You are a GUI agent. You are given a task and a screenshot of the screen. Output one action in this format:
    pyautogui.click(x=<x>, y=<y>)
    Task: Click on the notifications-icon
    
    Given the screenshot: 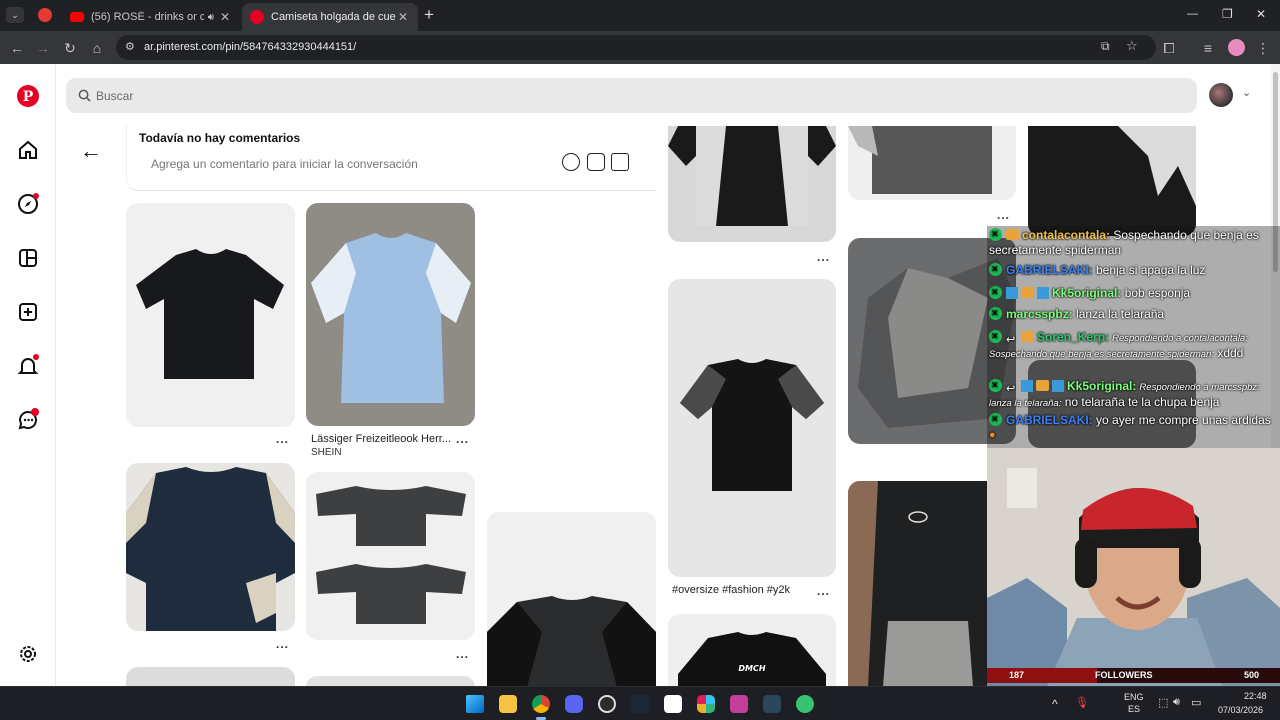 What is the action you would take?
    pyautogui.click(x=28, y=366)
    